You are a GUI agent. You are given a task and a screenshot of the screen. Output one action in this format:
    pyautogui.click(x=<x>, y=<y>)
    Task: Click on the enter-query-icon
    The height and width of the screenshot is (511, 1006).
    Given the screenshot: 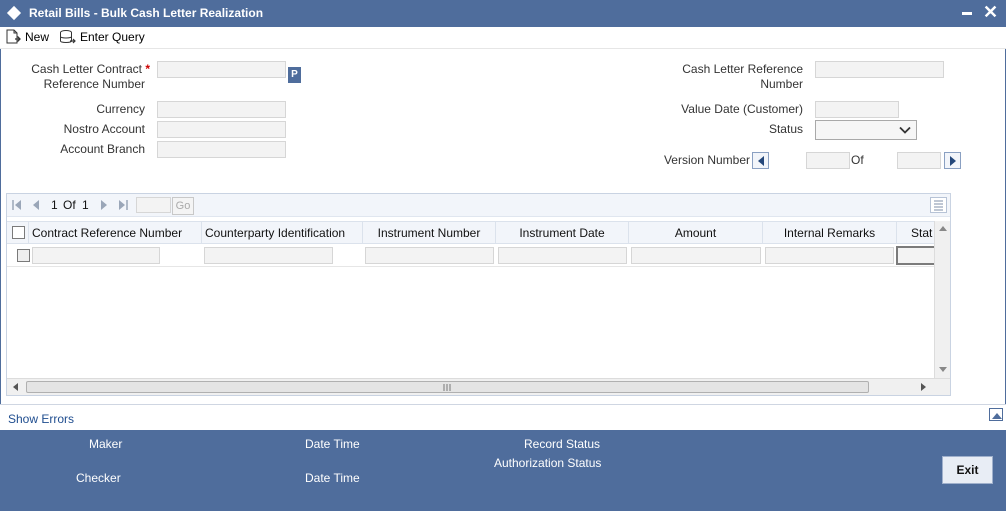 What is the action you would take?
    pyautogui.click(x=68, y=37)
    